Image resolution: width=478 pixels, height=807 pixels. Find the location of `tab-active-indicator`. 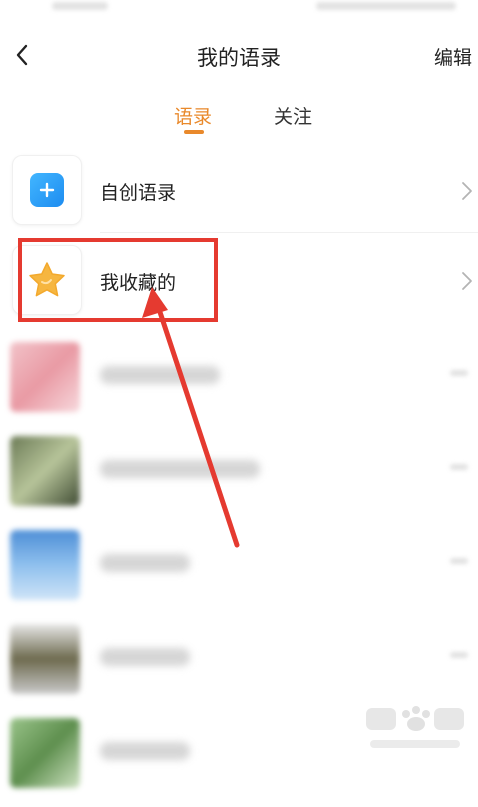

tab-active-indicator is located at coordinates (194, 132).